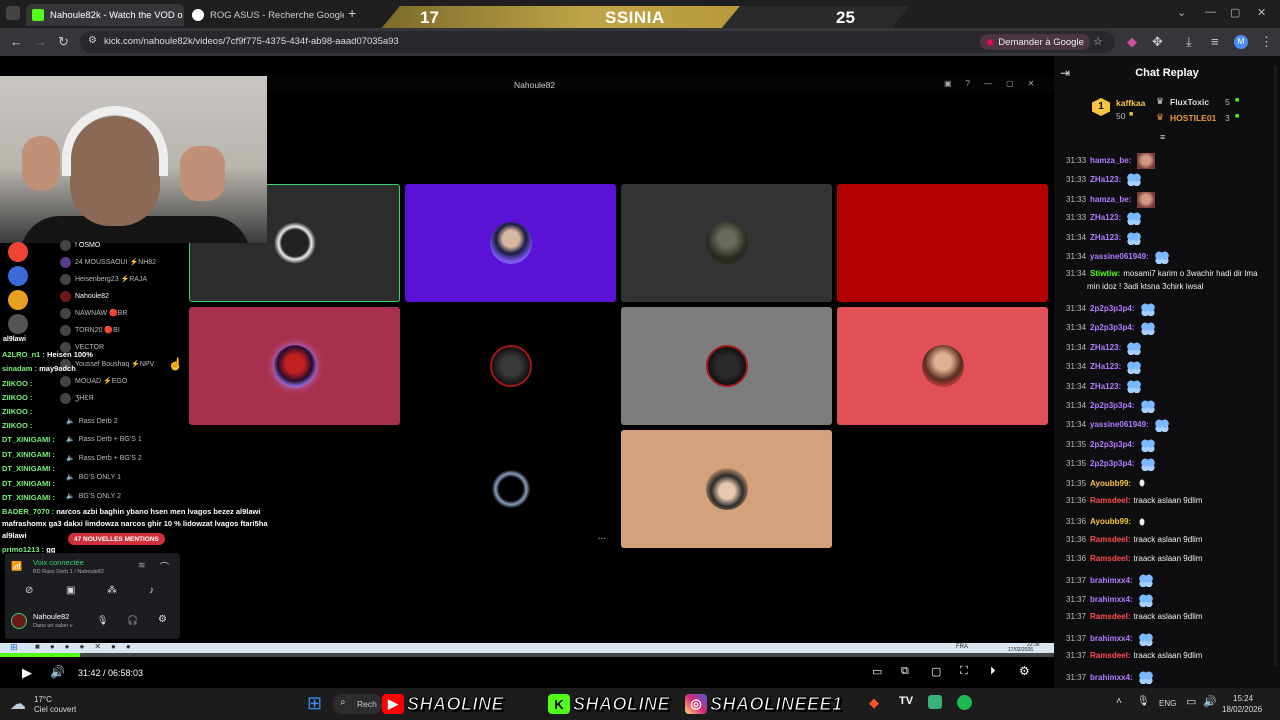 The image size is (1280, 720). What do you see at coordinates (936, 671) in the screenshot?
I see `clip-icon: ▢` at bounding box center [936, 671].